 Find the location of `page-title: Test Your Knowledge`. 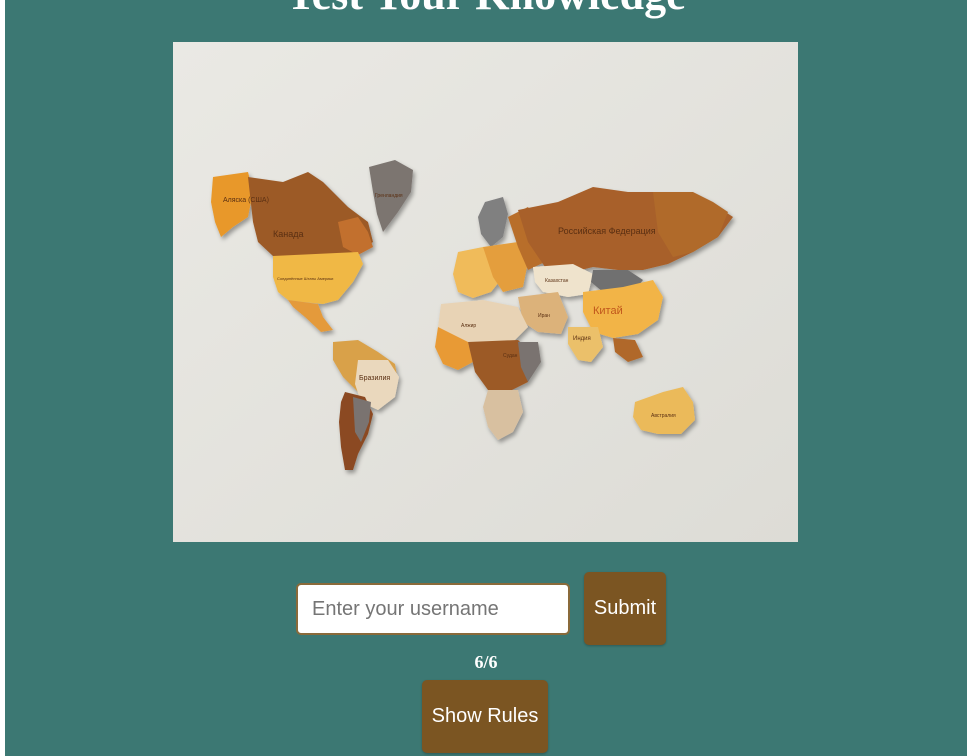

page-title: Test Your Knowledge is located at coordinates (486, 10).